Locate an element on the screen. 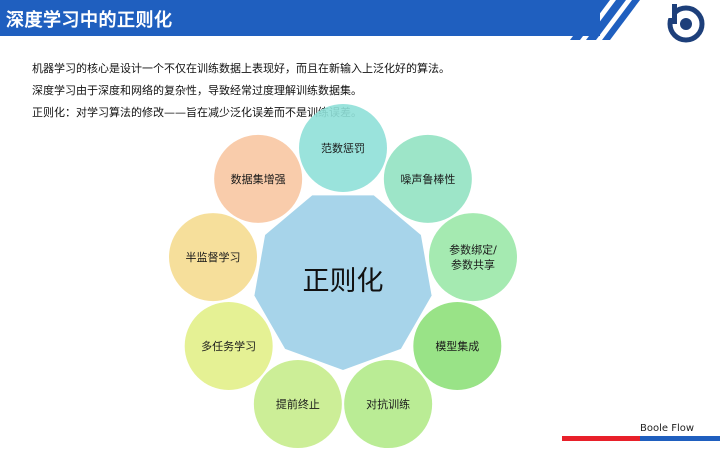 The height and width of the screenshot is (450, 720). petal: 参数绑定/参数共享 is located at coordinates (472, 257).